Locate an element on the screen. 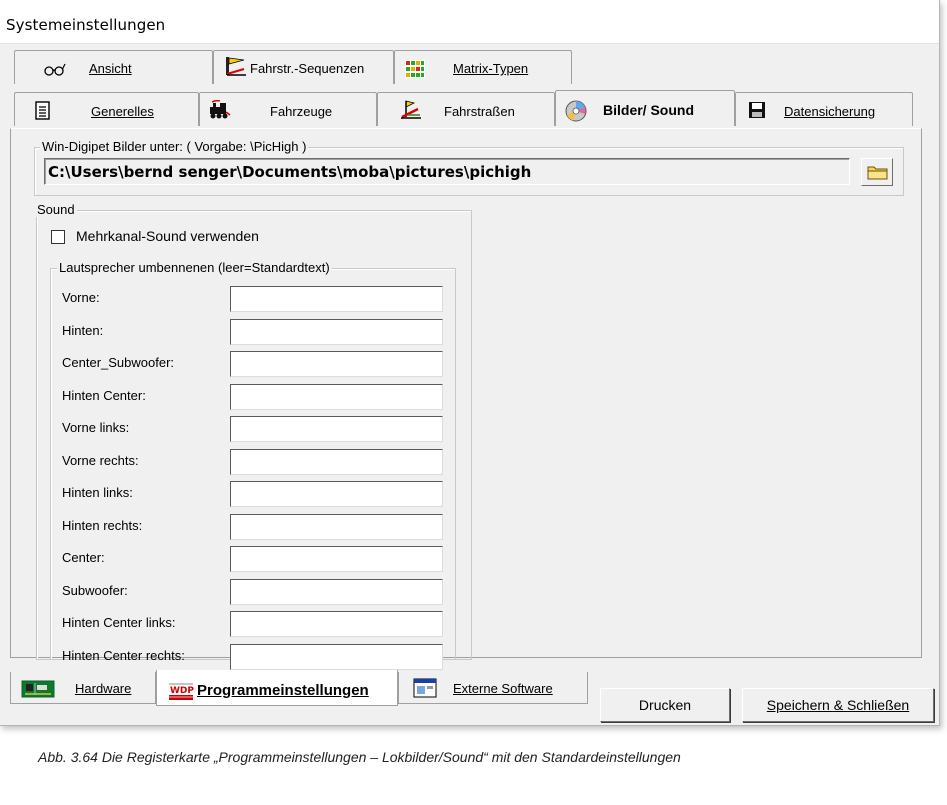 The height and width of the screenshot is (805, 947). circuit-board-icon is located at coordinates (38, 690).